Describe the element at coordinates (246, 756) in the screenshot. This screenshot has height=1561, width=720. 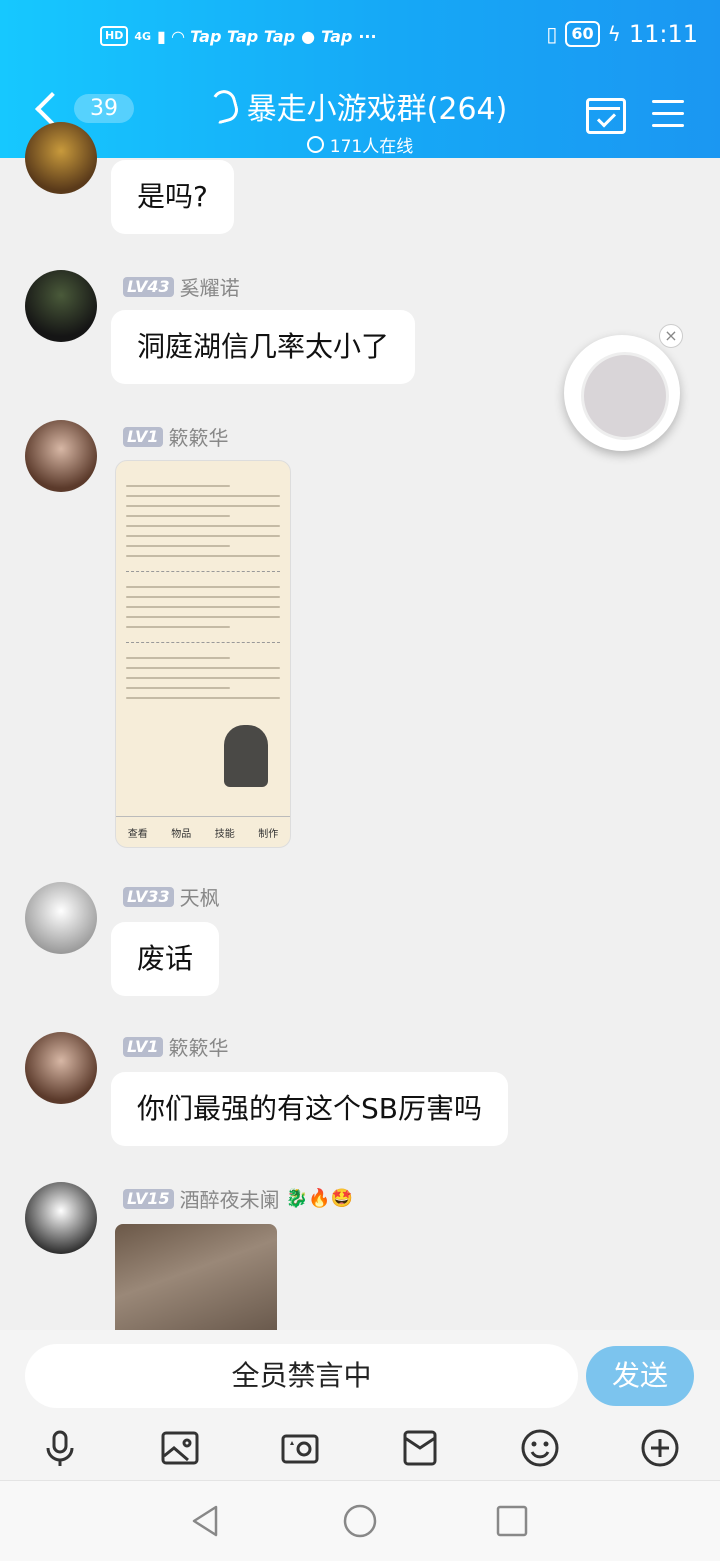
I see `character-portrait-icon` at that location.